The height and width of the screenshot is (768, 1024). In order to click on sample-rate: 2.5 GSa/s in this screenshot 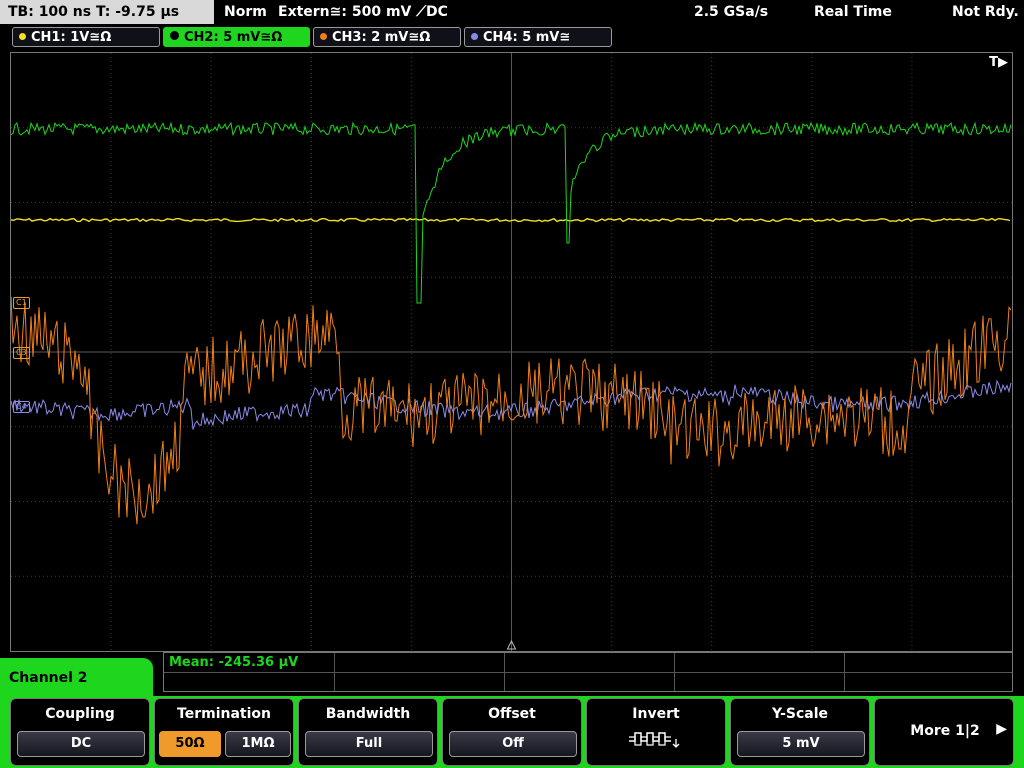, I will do `click(731, 12)`.